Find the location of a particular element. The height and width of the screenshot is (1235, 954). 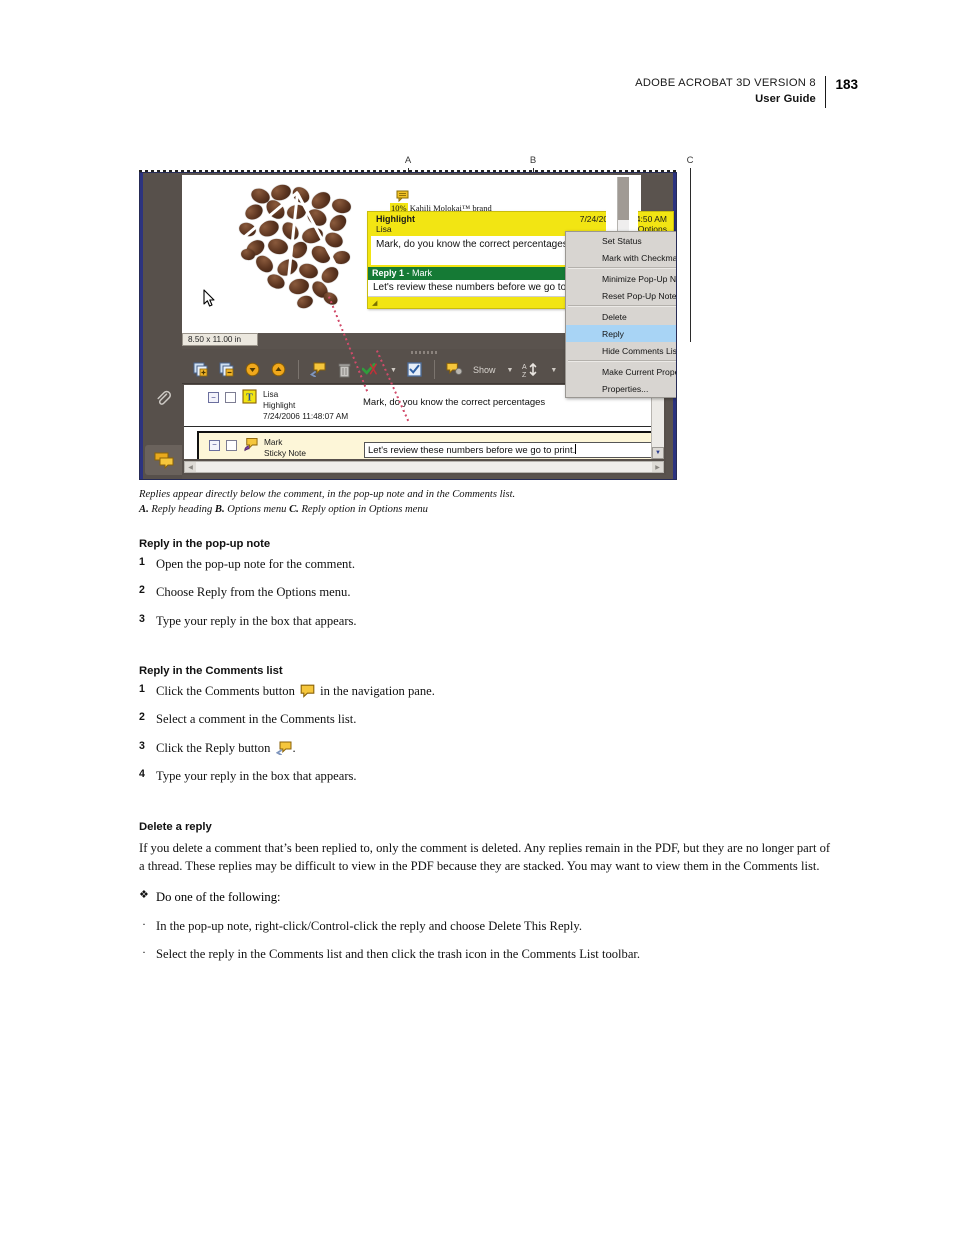

coffee-beans-pie-image is located at coordinates (304, 246).